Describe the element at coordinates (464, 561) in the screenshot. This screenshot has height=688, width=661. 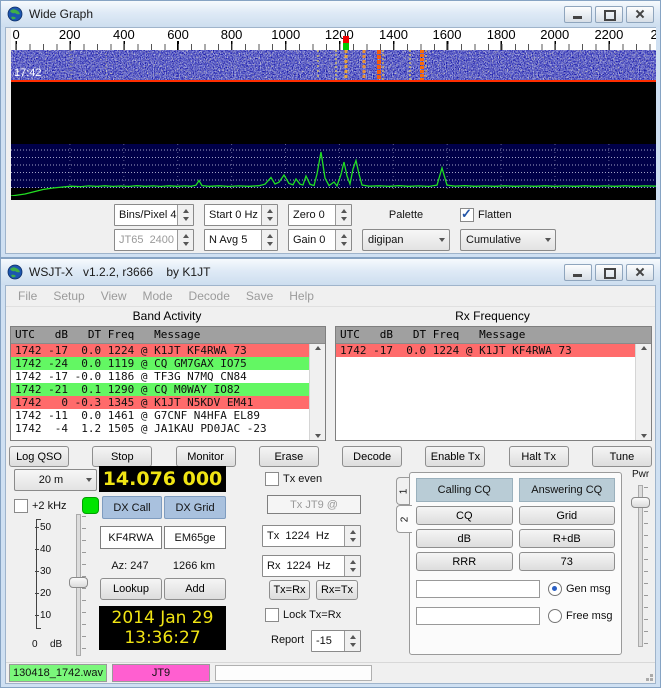
I see `rrr-message-button: RRR` at that location.